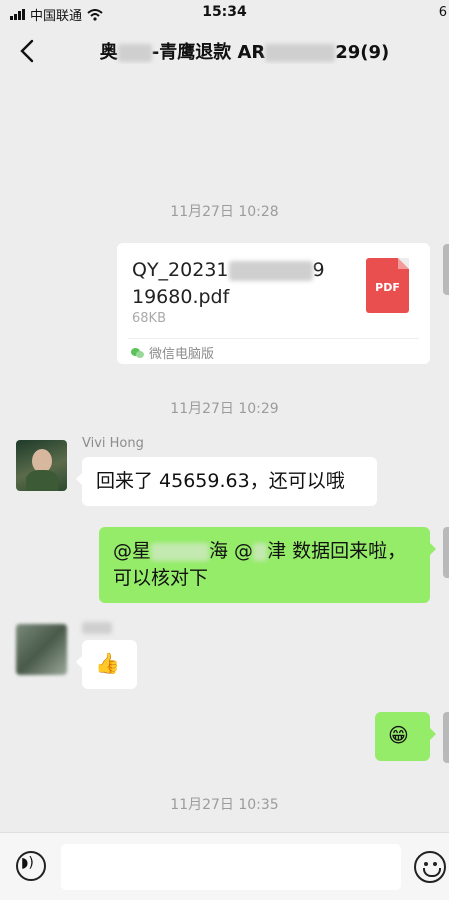  What do you see at coordinates (106, 664) in the screenshot?
I see `thumbs-up-message: 👍` at bounding box center [106, 664].